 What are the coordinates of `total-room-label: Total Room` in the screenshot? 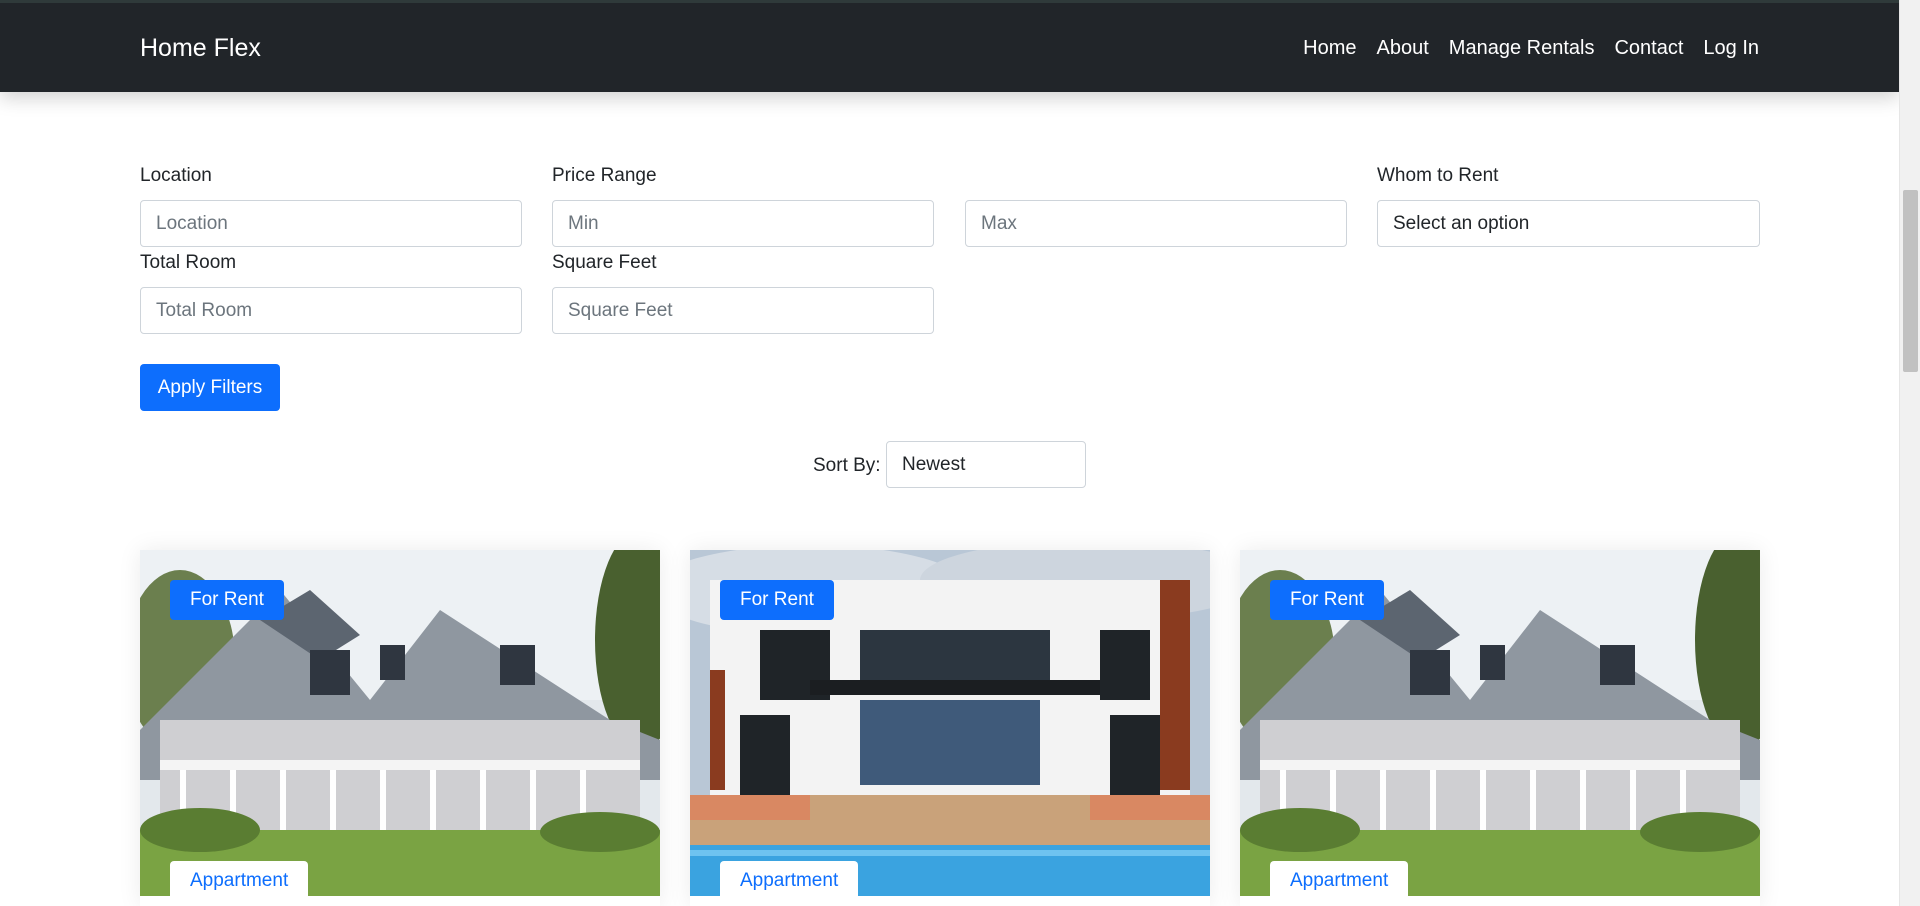 It's located at (188, 262).